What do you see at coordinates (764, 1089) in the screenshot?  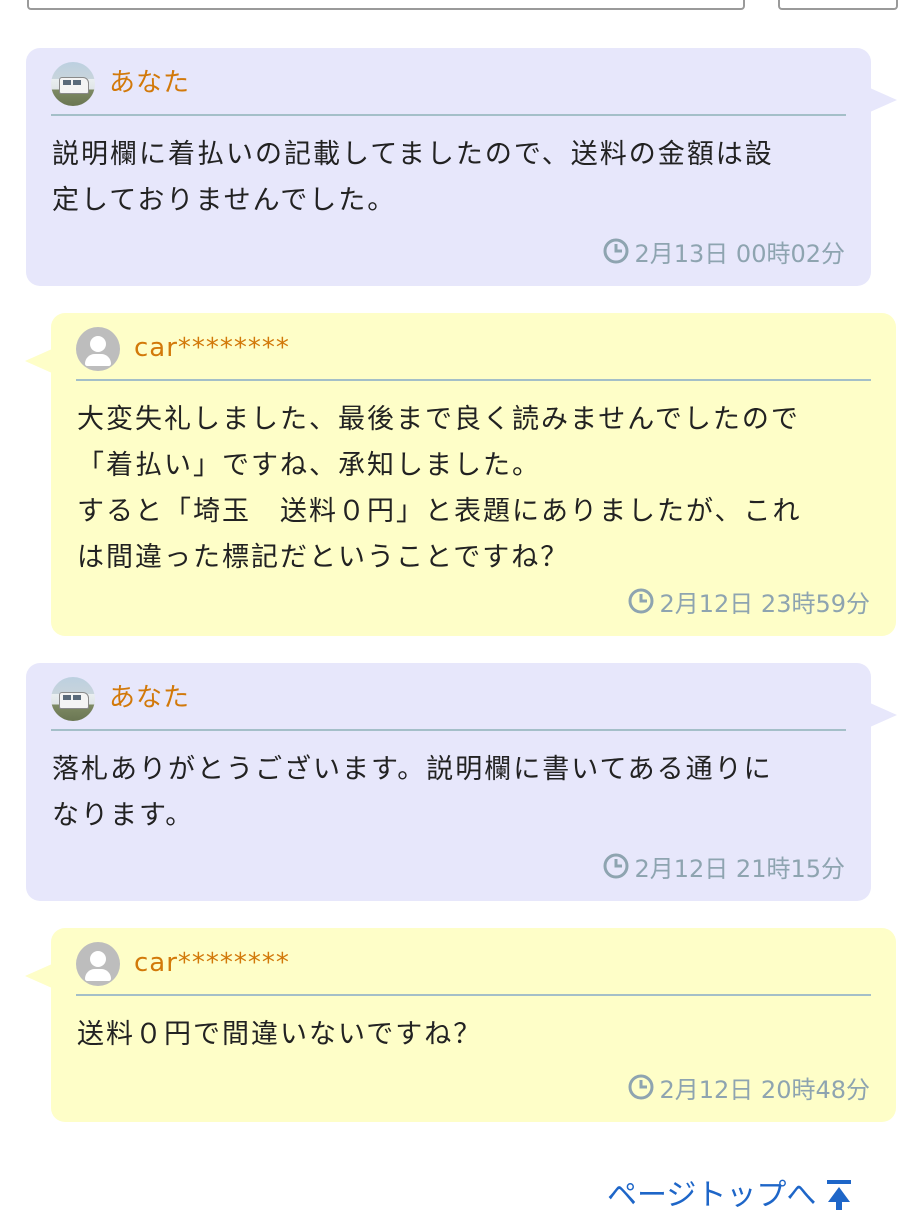 I see `timestamp-text: 2月12日 20時48分` at bounding box center [764, 1089].